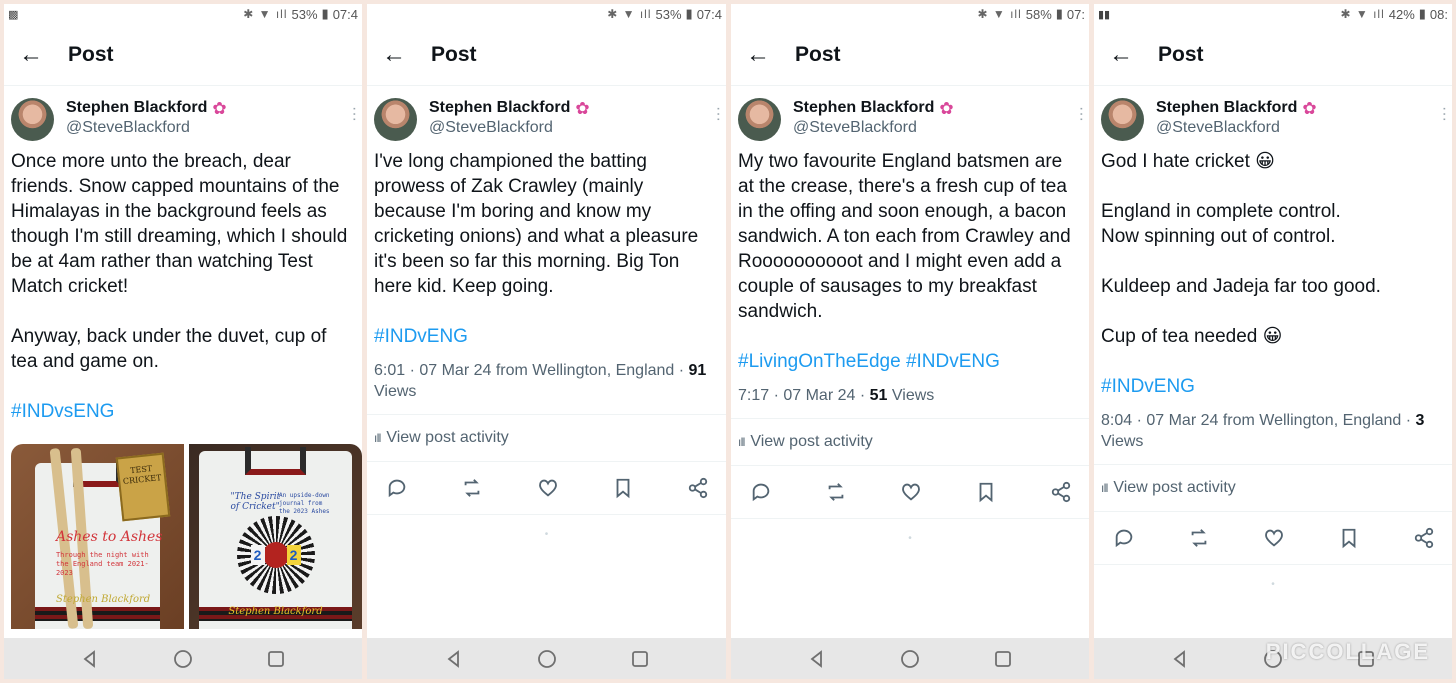  What do you see at coordinates (668, 14) in the screenshot?
I see `battery-level: 53%` at bounding box center [668, 14].